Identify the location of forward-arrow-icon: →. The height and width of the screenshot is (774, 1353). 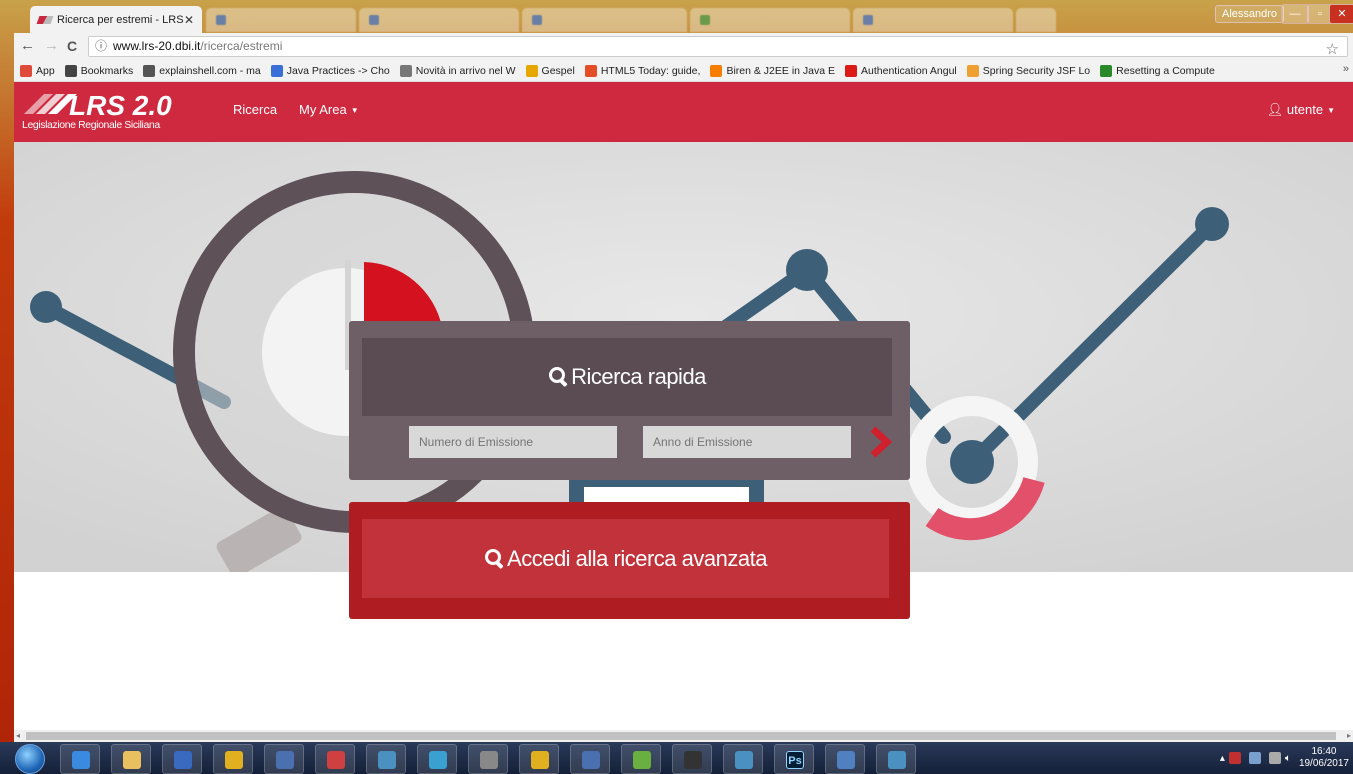
(51, 46).